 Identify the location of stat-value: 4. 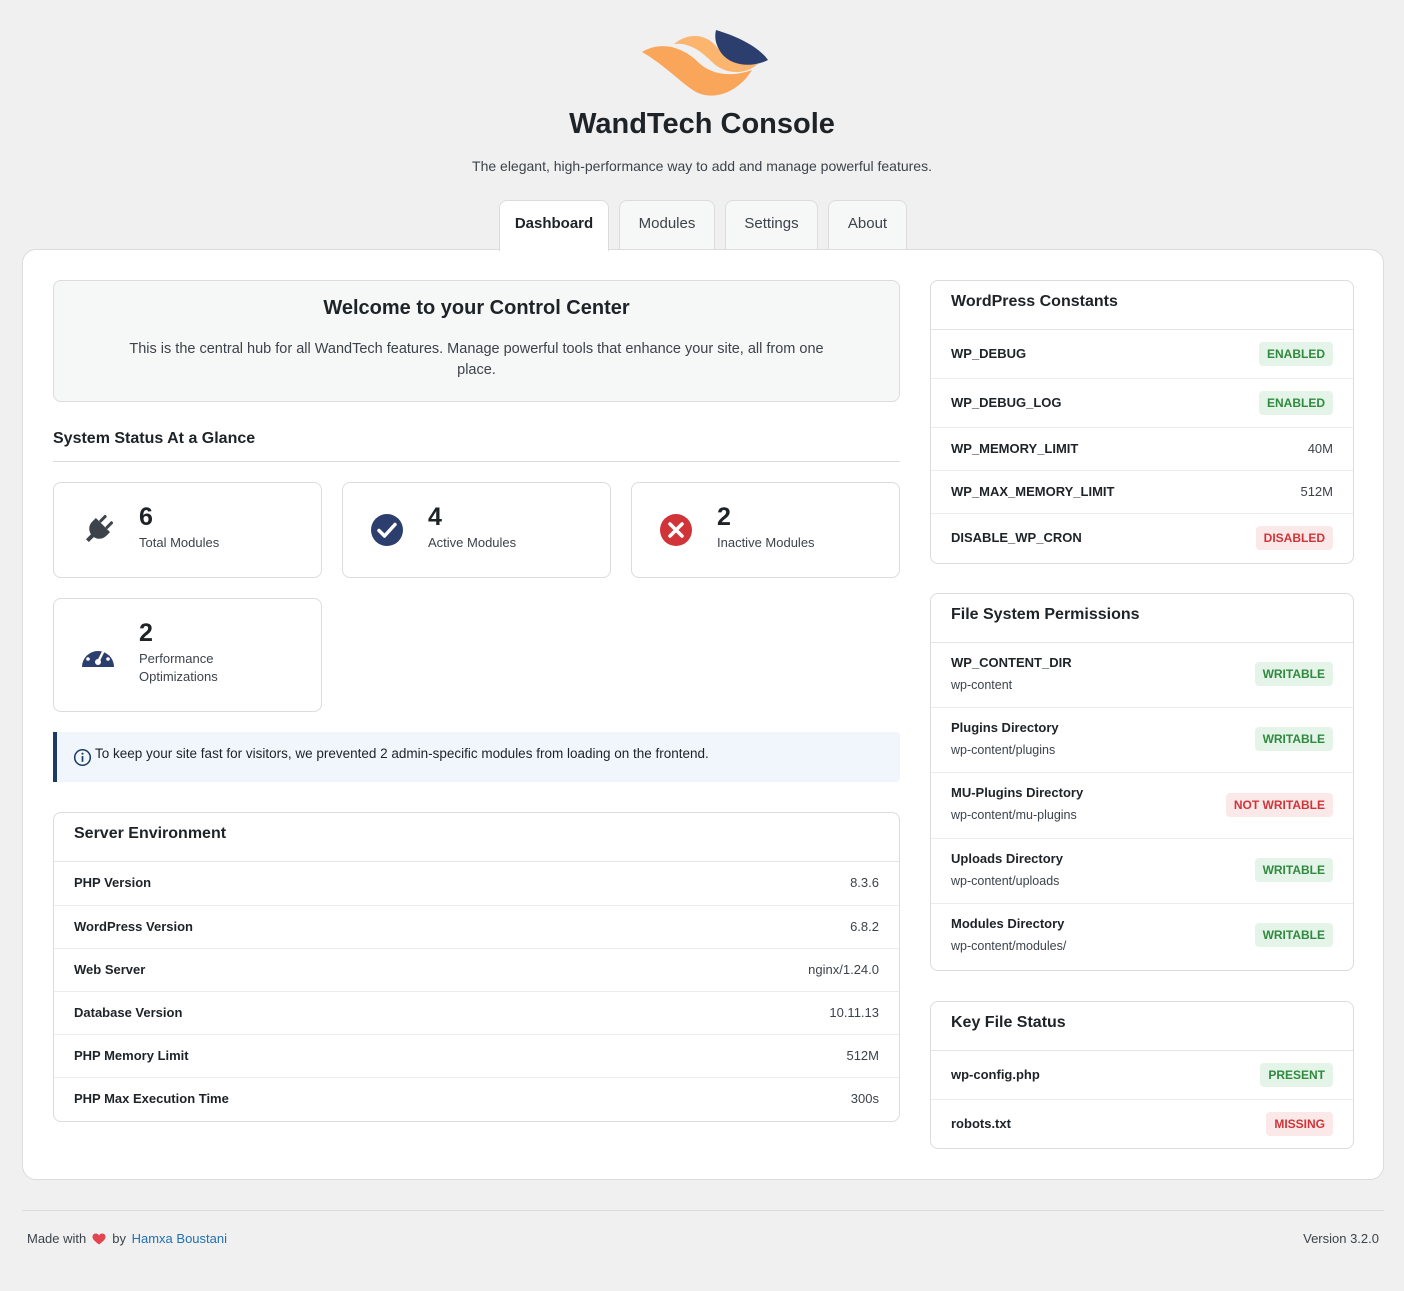
(435, 517).